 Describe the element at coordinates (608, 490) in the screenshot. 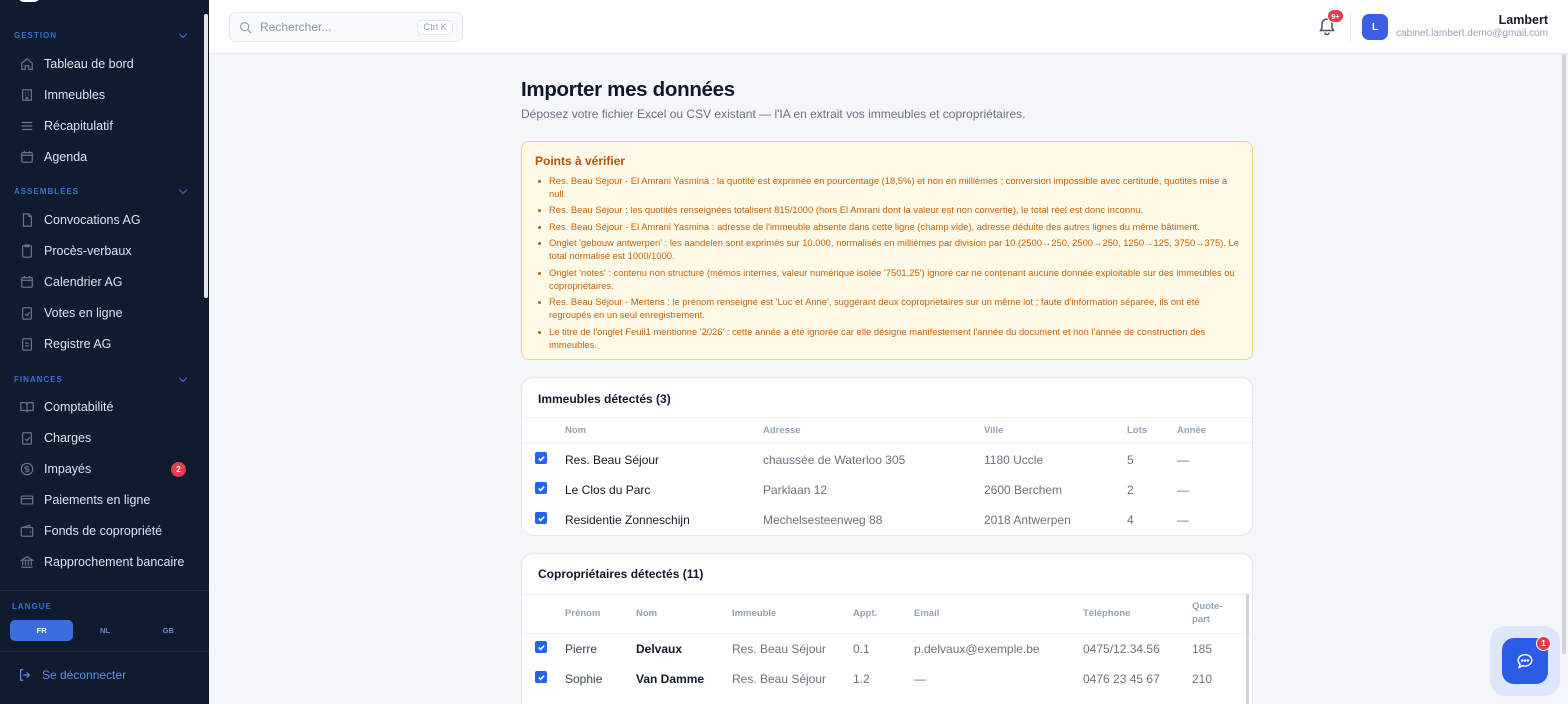

I see `cell-nom: Le Clos du Parc` at that location.